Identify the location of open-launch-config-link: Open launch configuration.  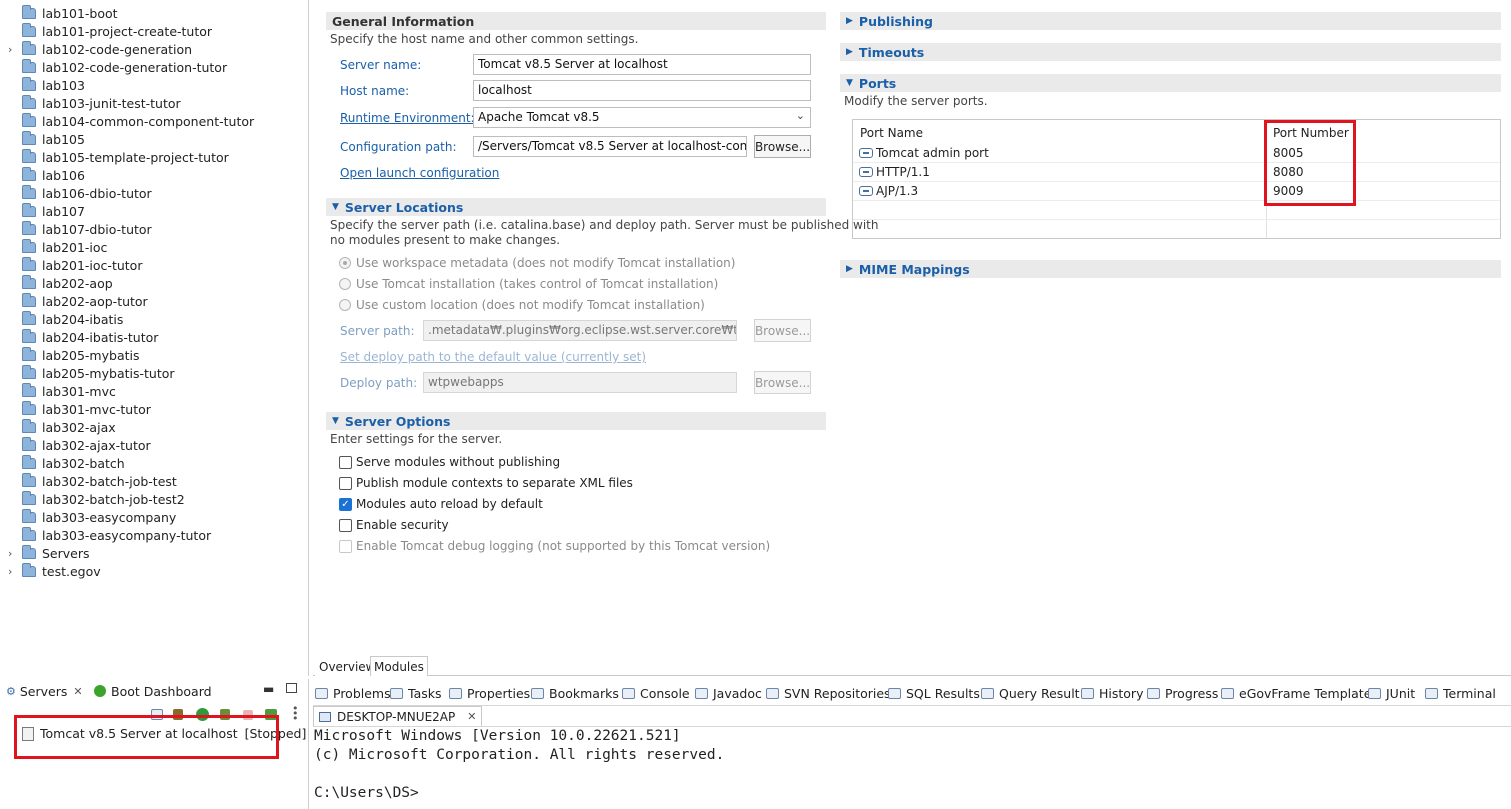
(419, 173).